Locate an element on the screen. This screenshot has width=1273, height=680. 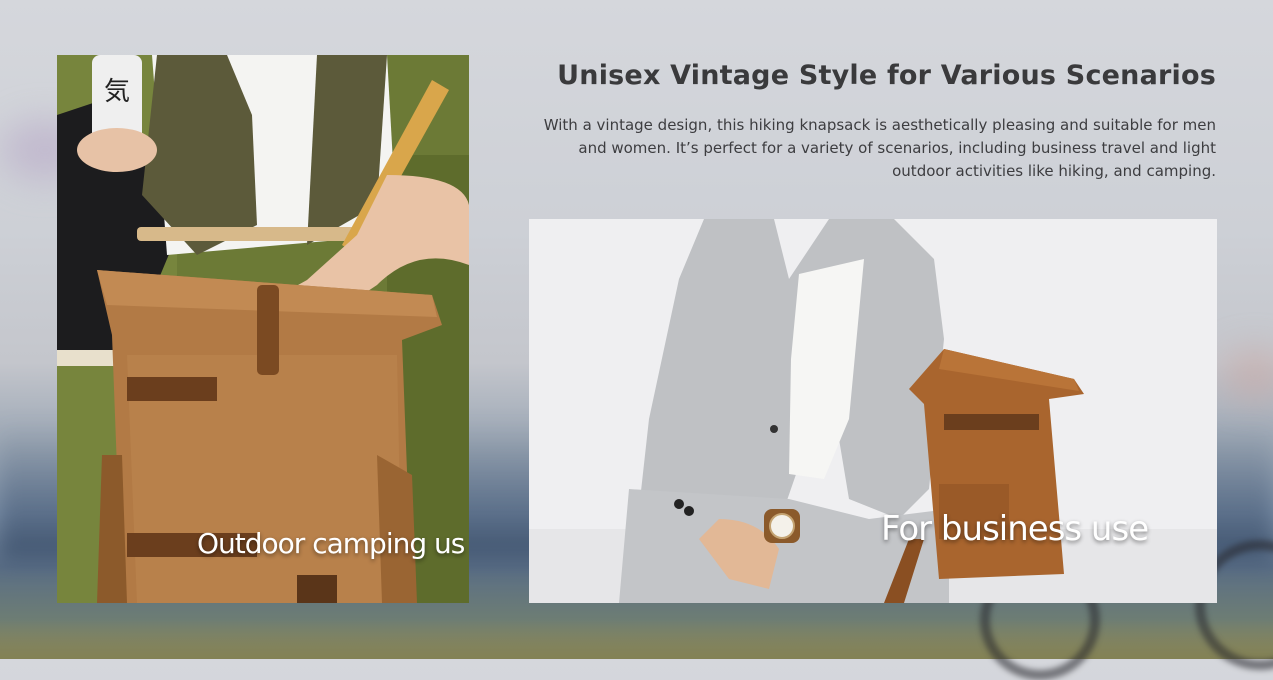
svg-text: 気 is located at coordinates (117, 92).